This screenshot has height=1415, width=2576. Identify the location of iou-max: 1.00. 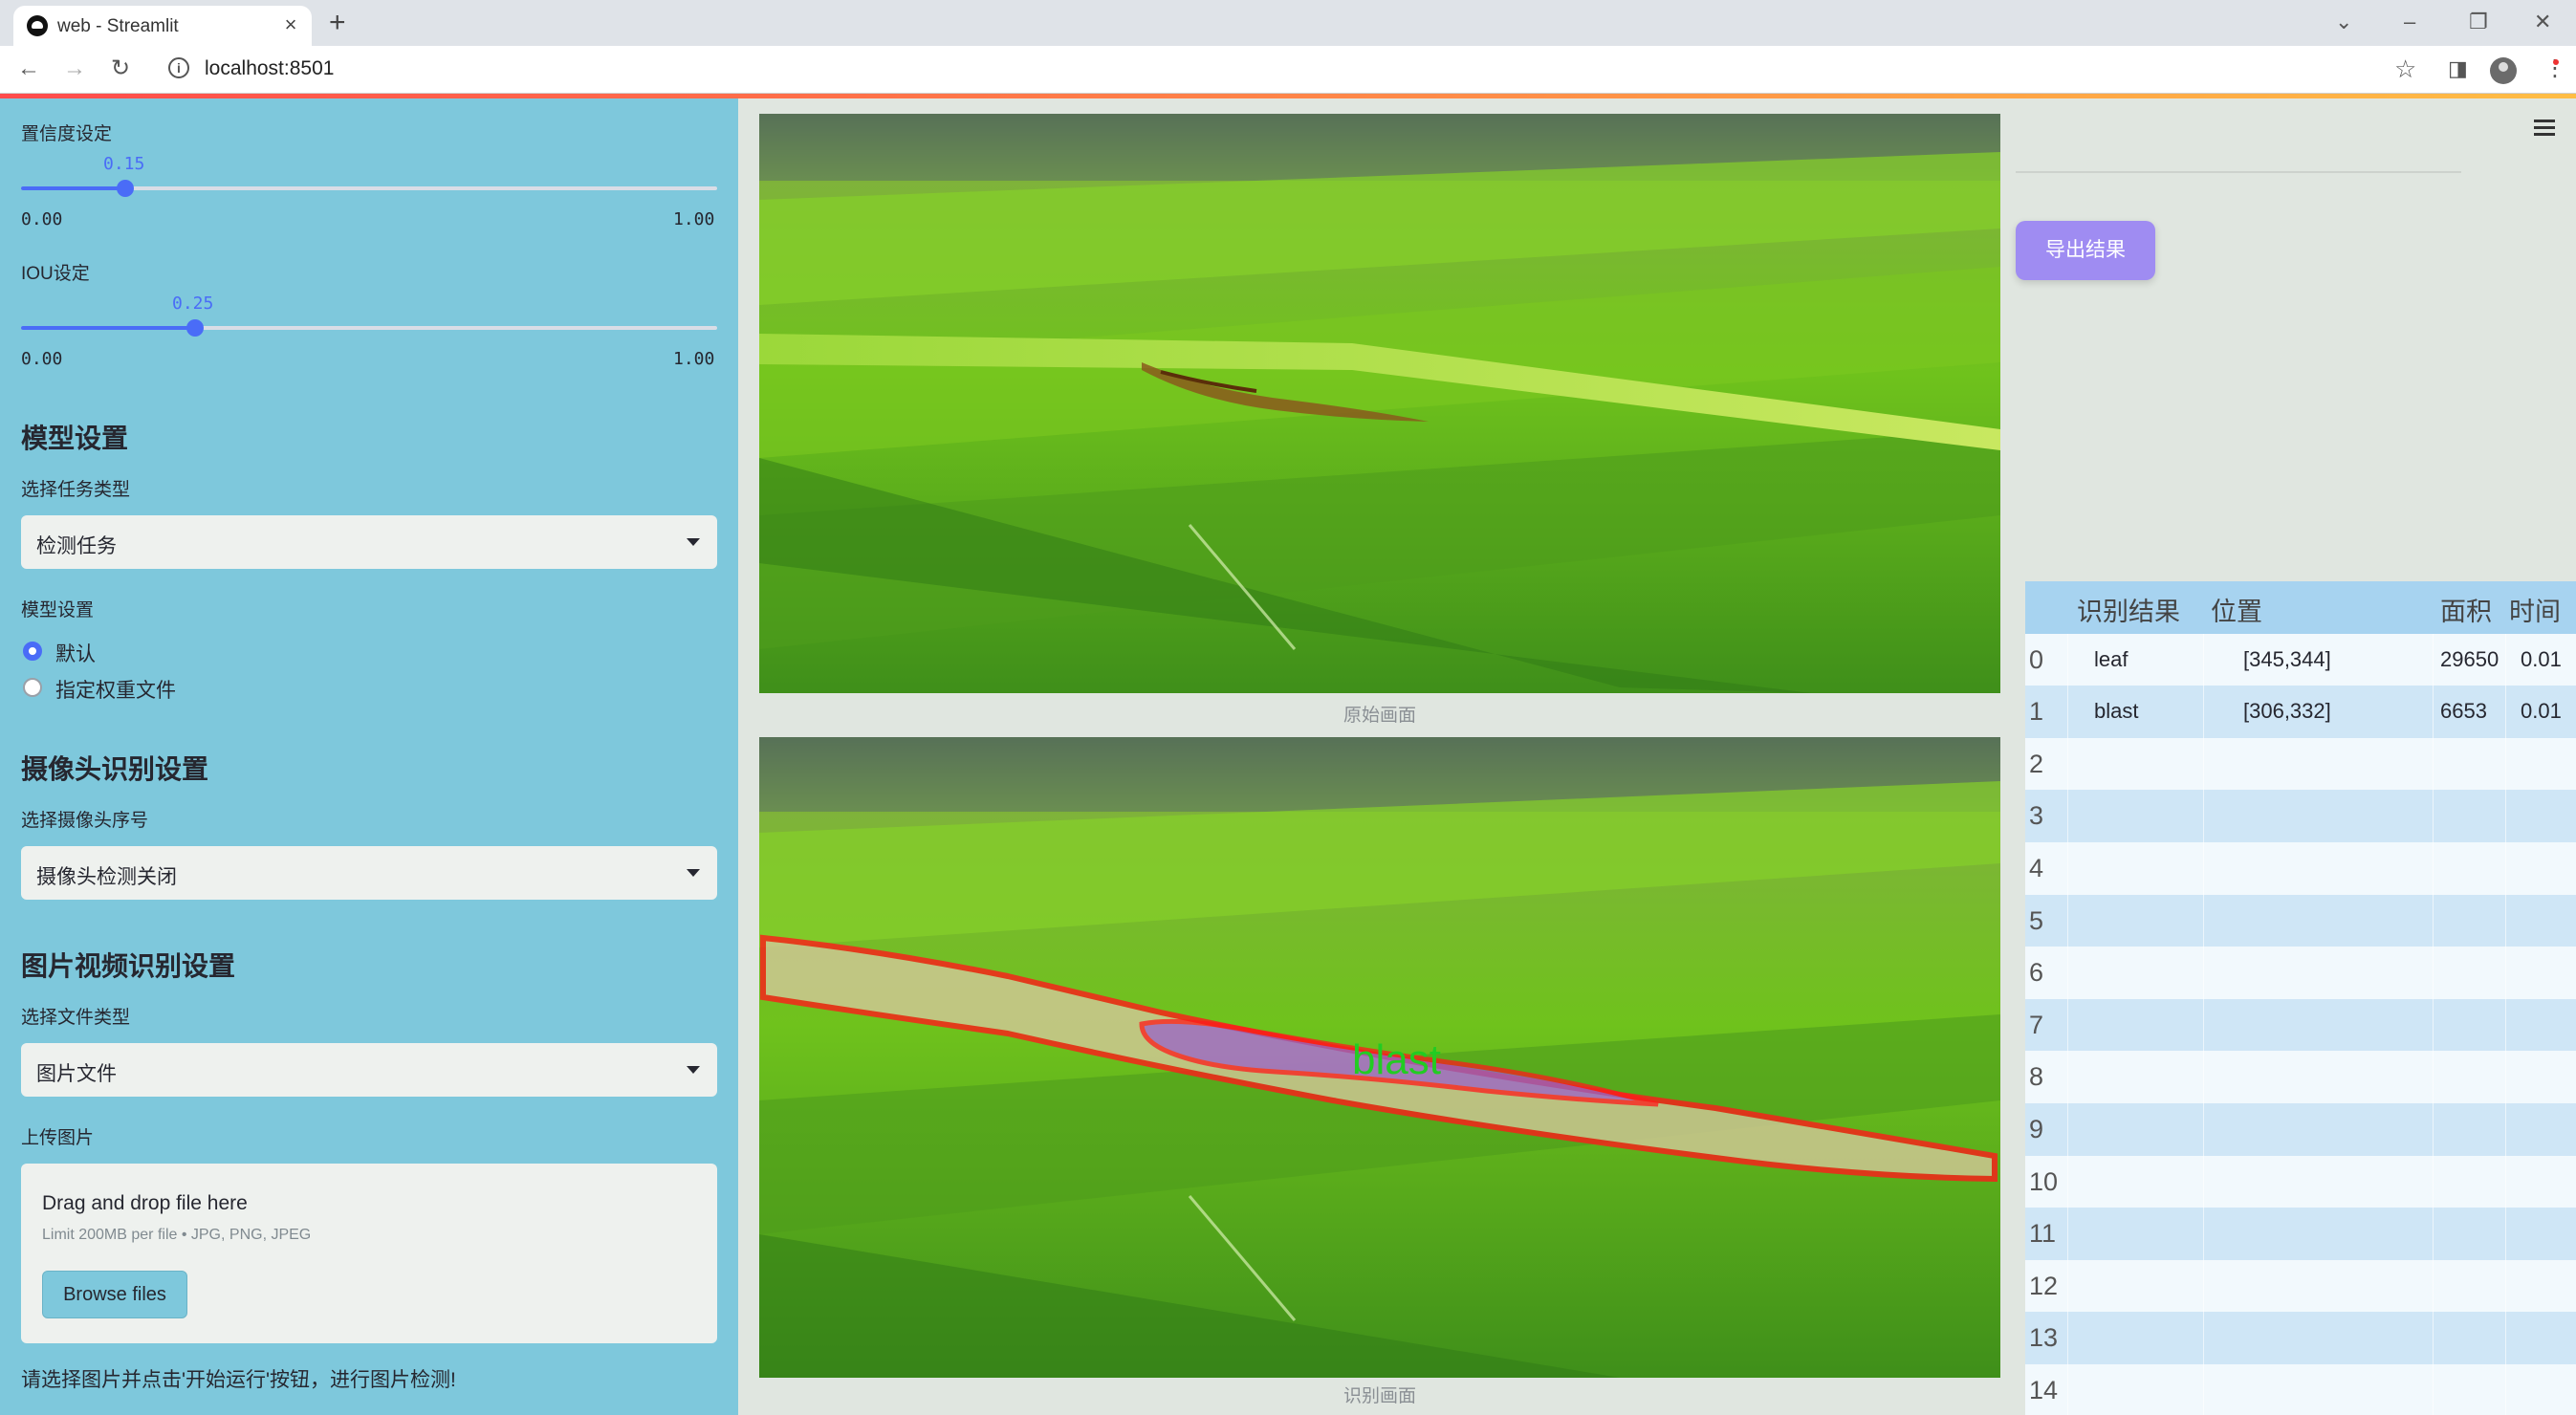
(694, 359).